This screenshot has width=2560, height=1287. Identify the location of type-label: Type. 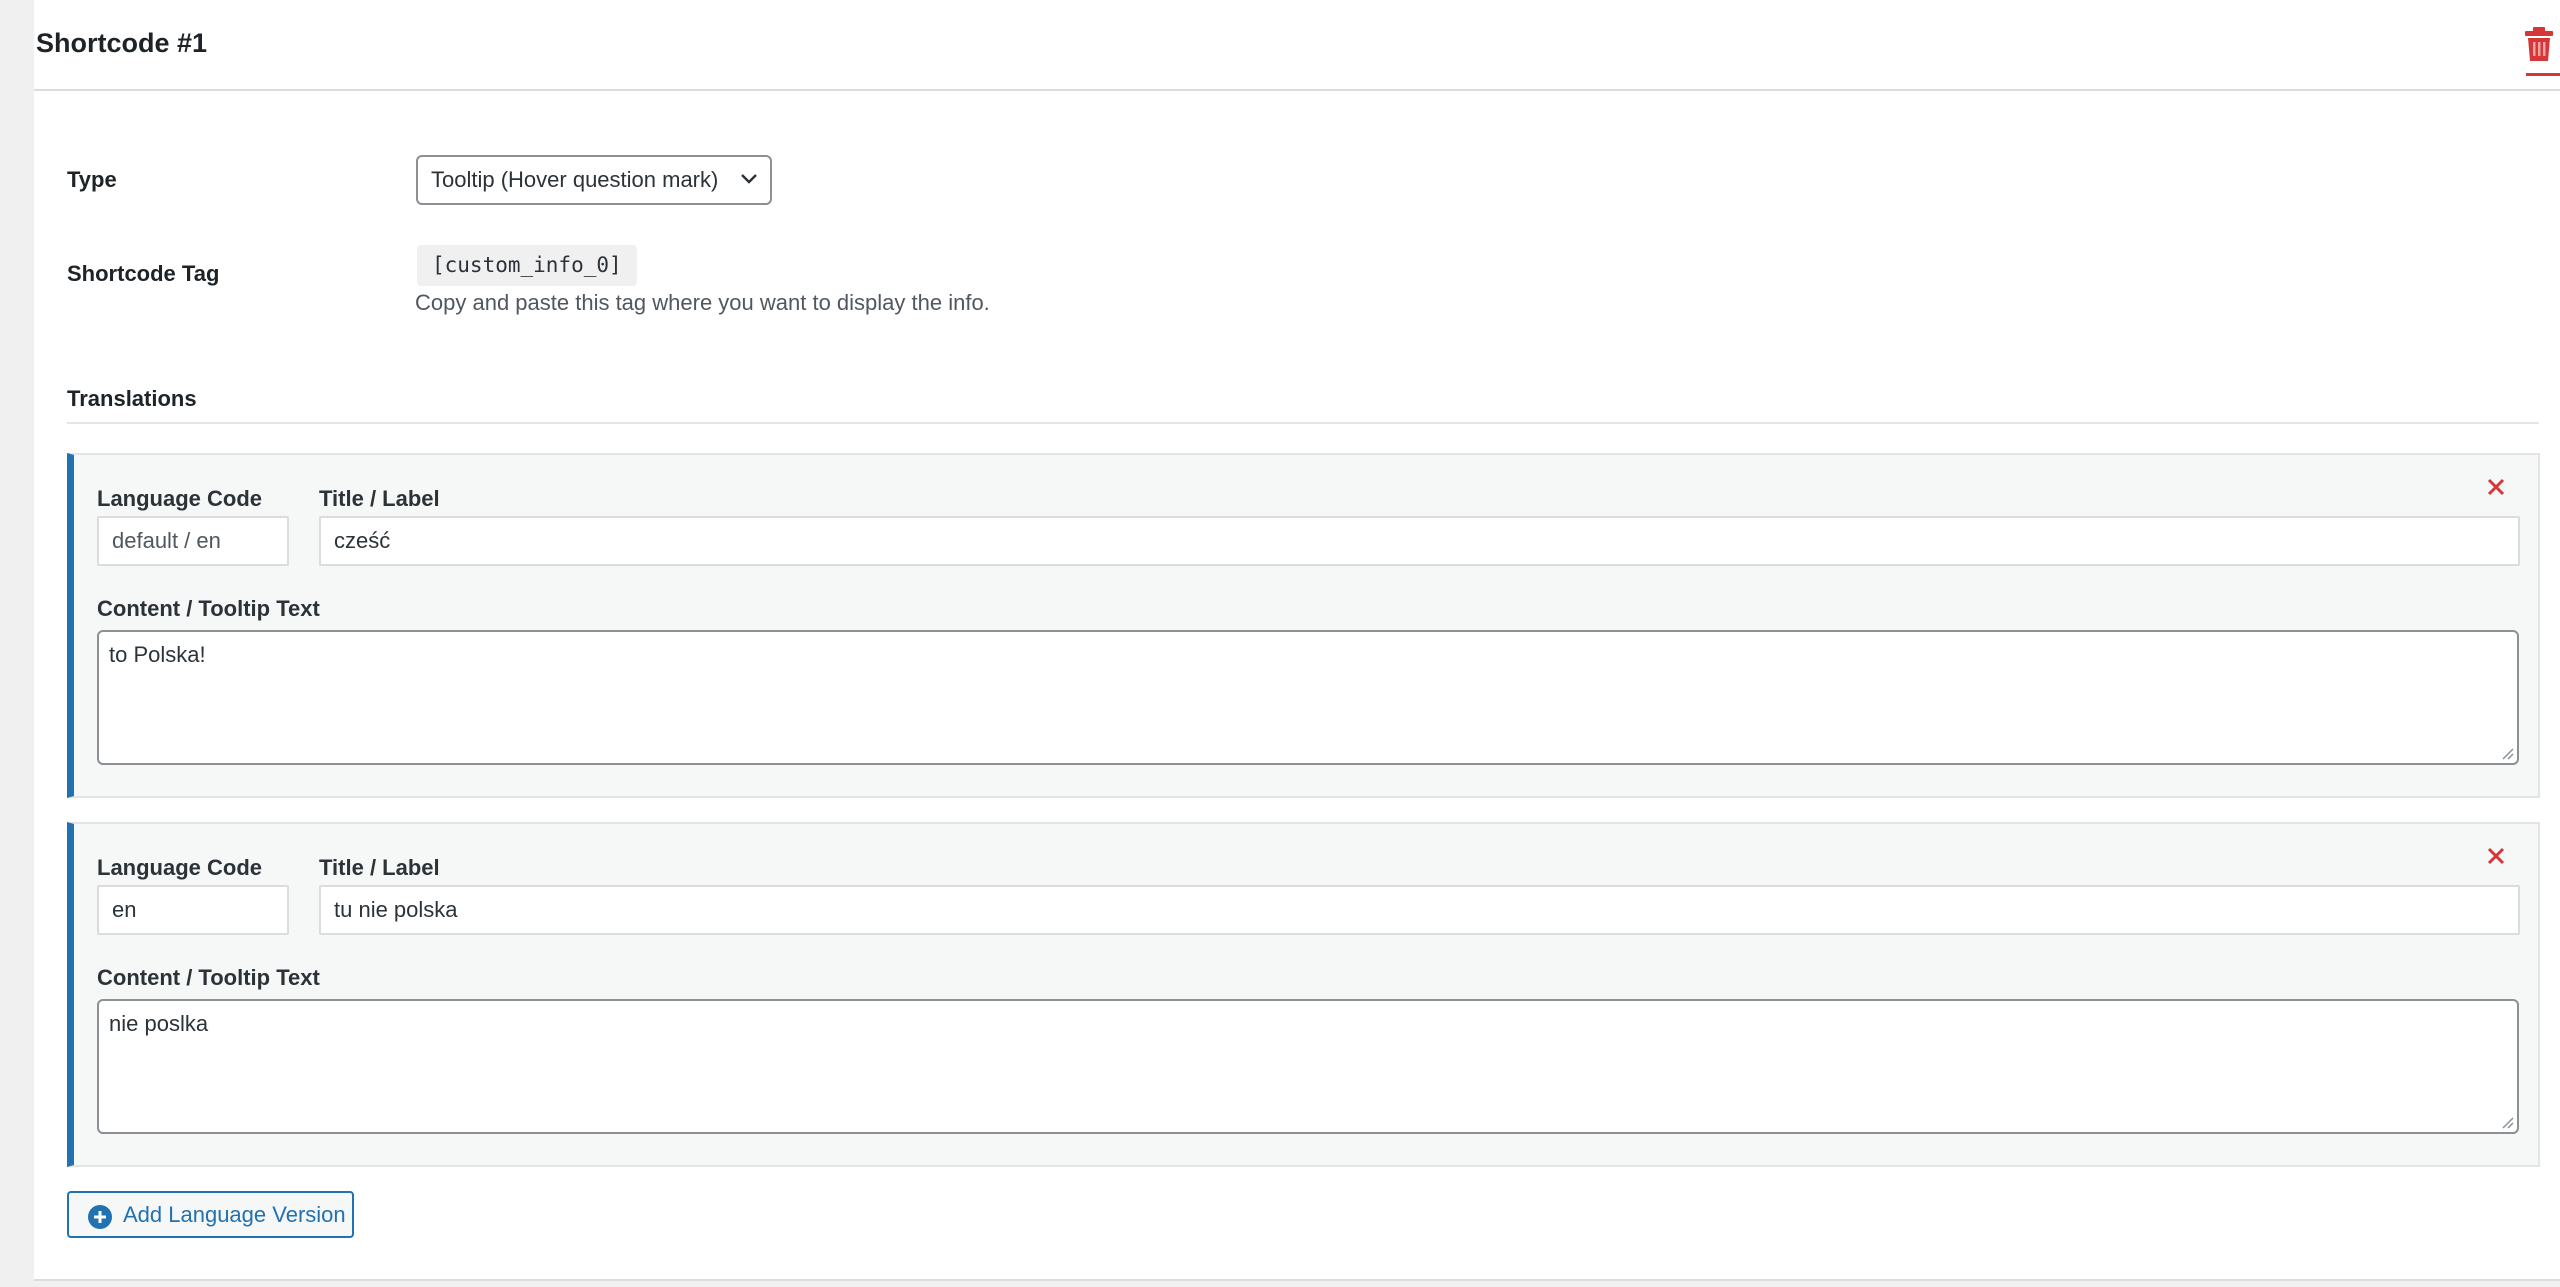
(92, 179).